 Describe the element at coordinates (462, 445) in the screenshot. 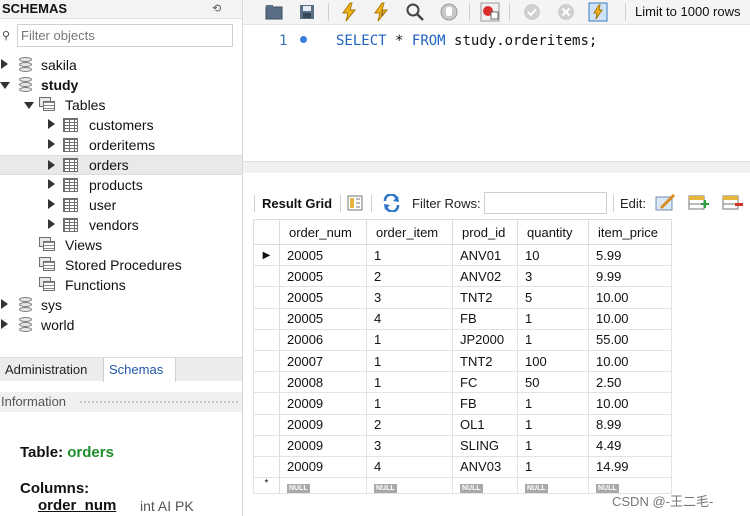

I see `table-row: 20009 3 SLING 1 4.49` at that location.